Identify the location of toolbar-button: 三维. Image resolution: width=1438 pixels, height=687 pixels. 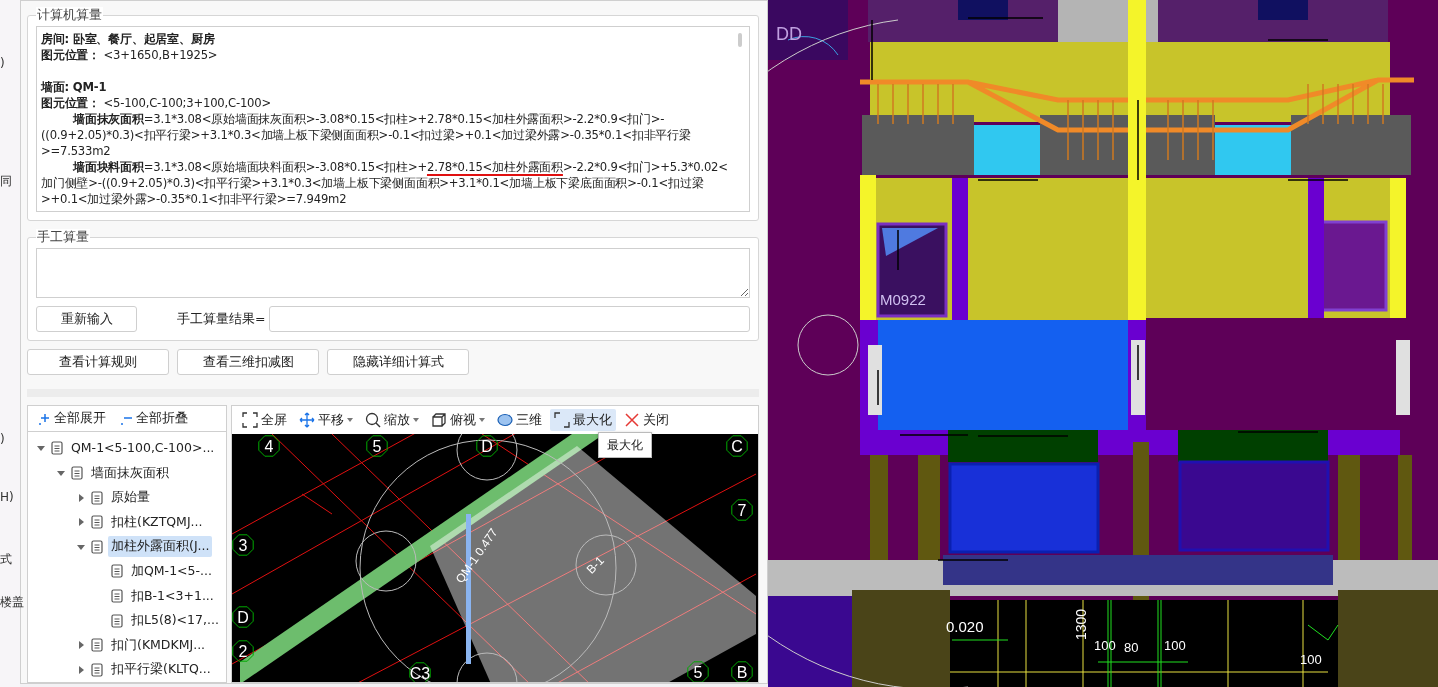
(519, 420).